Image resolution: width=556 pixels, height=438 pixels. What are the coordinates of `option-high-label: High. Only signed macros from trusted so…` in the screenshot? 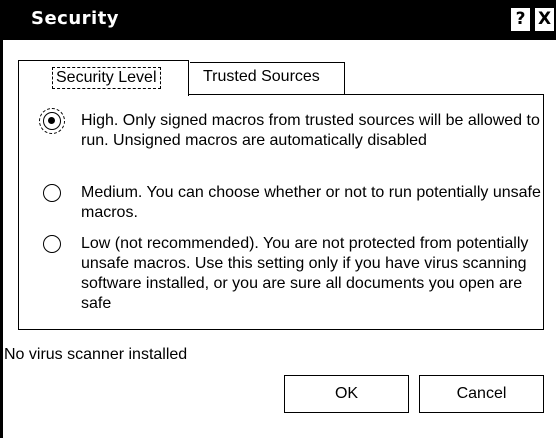 It's located at (311, 131).